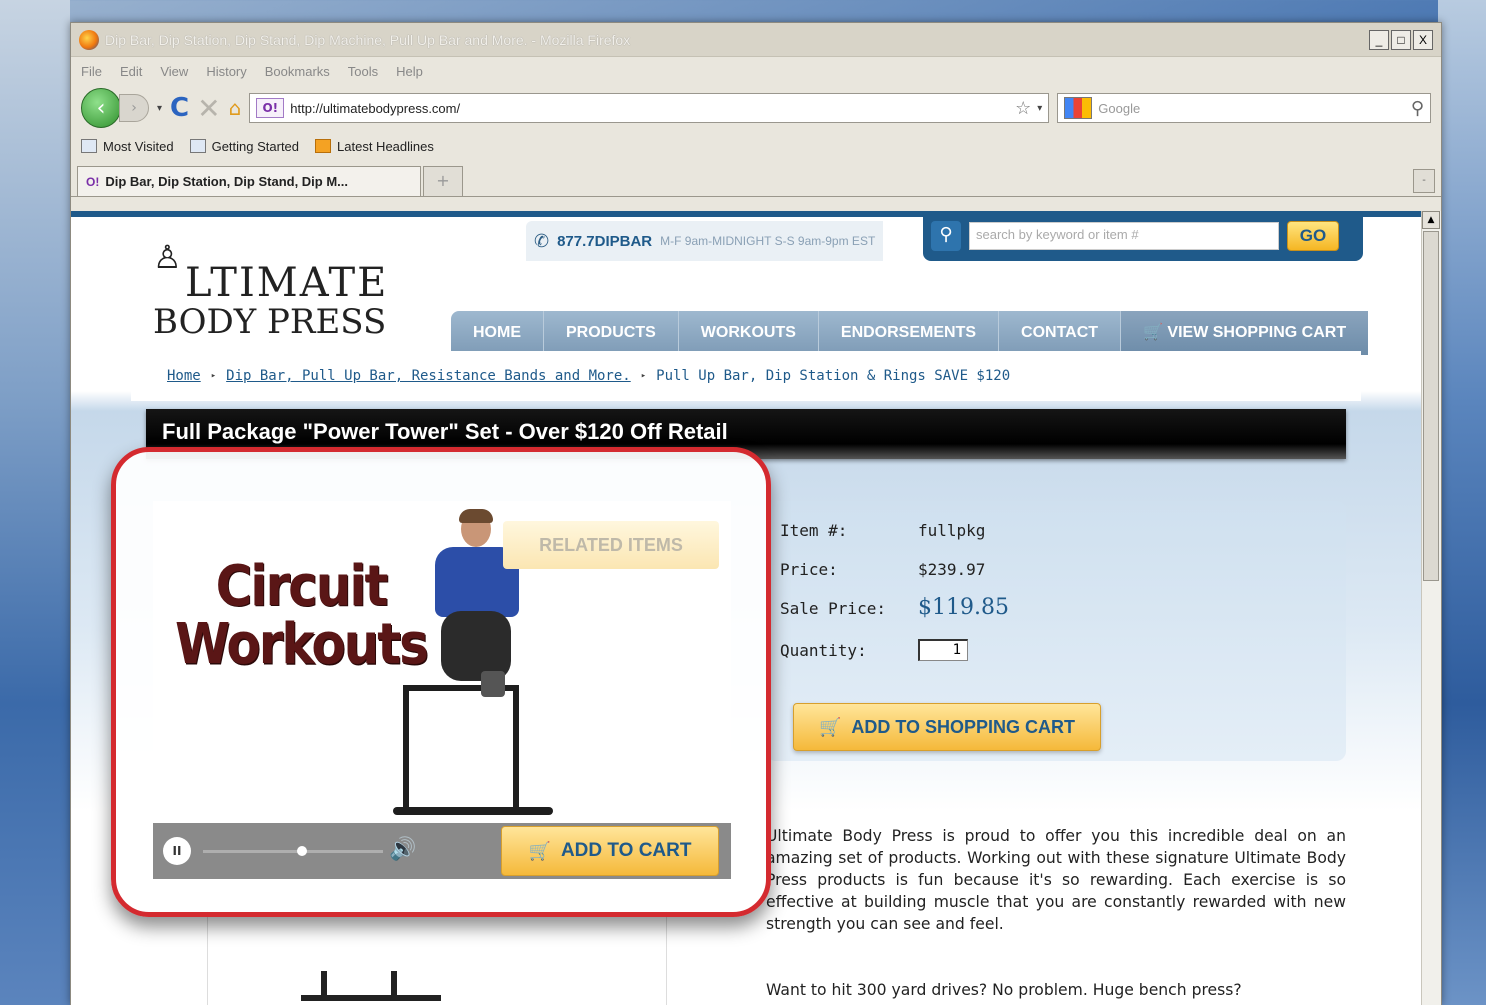 Image resolution: width=1486 pixels, height=1005 pixels. I want to click on tab-favicon-icon: O!, so click(93, 181).